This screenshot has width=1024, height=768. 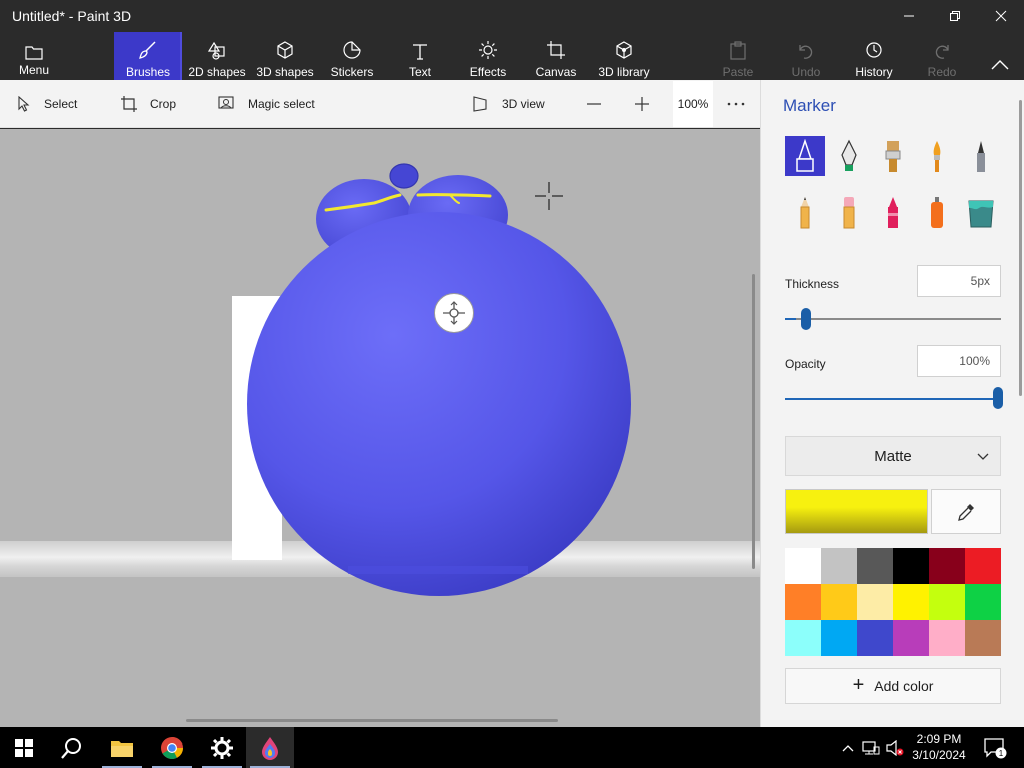 What do you see at coordinates (72, 16) in the screenshot?
I see `window-title: Untitled* - Paint 3D` at bounding box center [72, 16].